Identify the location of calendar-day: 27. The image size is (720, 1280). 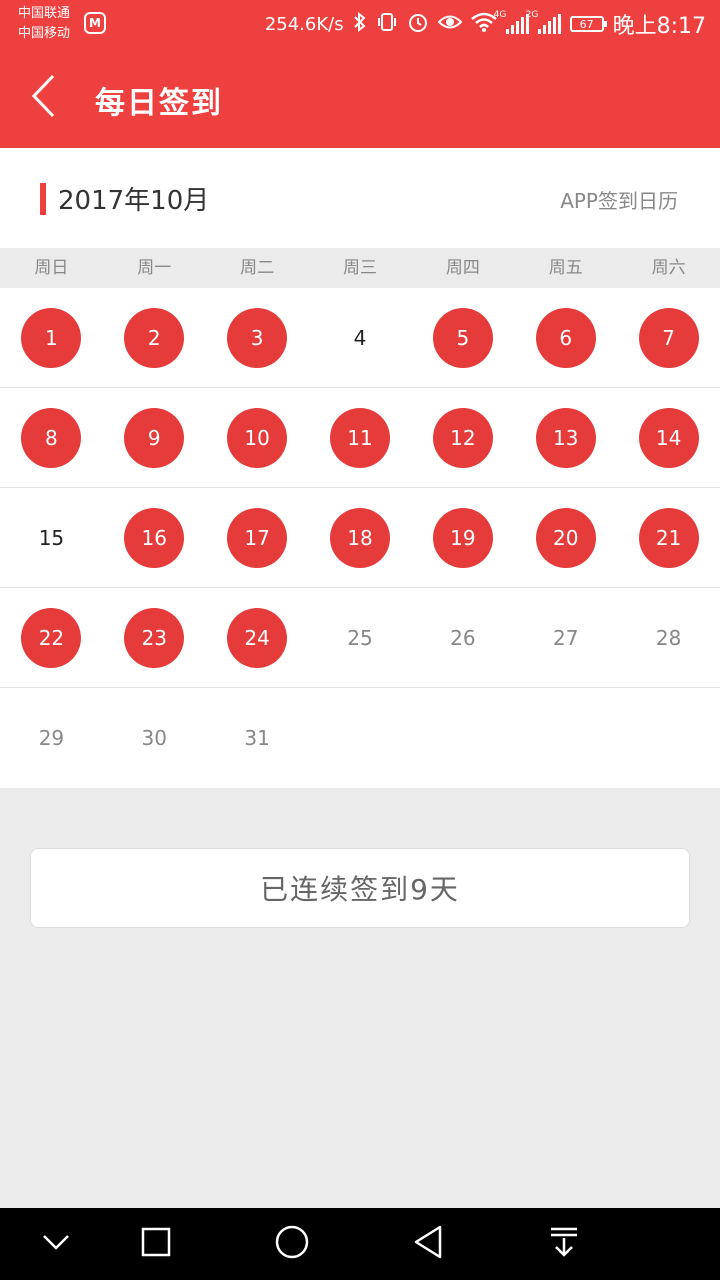
(565, 637).